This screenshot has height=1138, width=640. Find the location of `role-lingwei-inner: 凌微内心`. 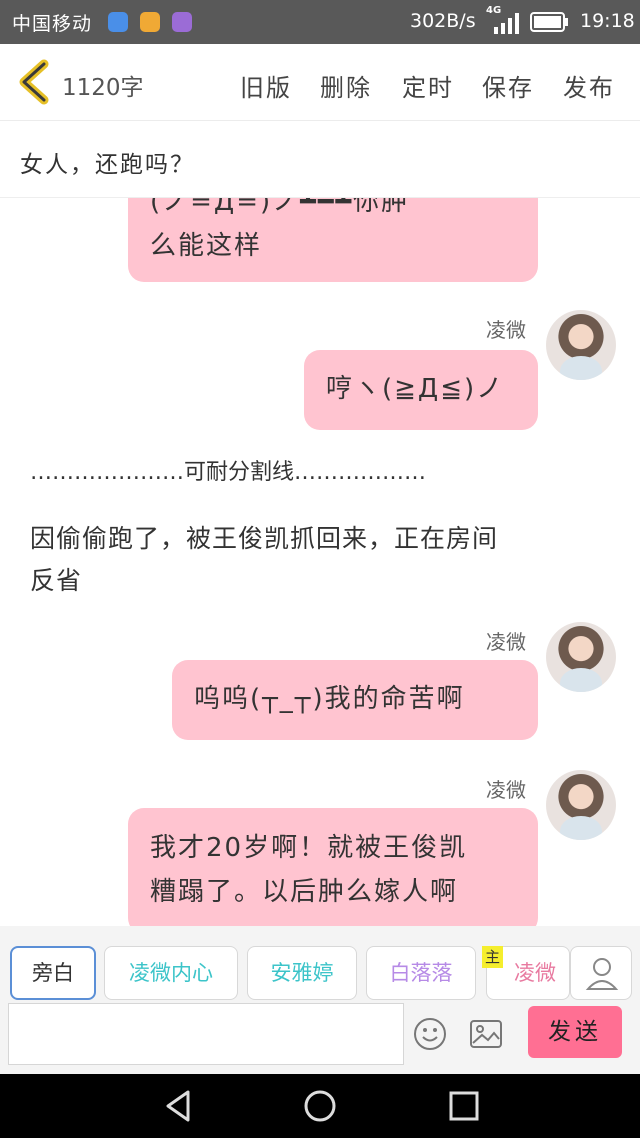

role-lingwei-inner: 凌微内心 is located at coordinates (171, 973).